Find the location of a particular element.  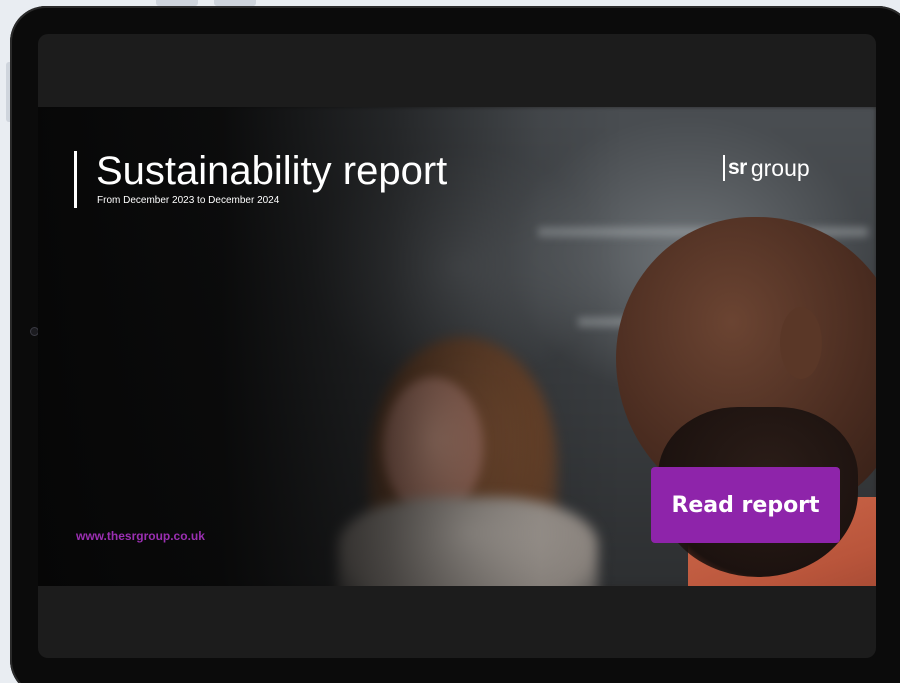

logo-bar is located at coordinates (724, 168).